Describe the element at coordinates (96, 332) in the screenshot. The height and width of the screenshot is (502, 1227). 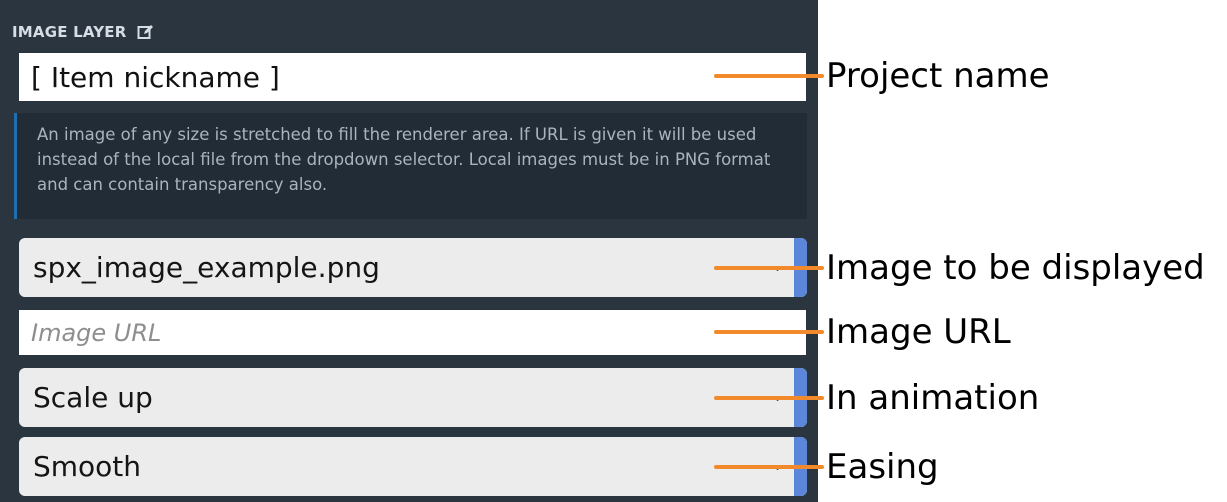
I see `image-url-placeholder: Image URL` at that location.